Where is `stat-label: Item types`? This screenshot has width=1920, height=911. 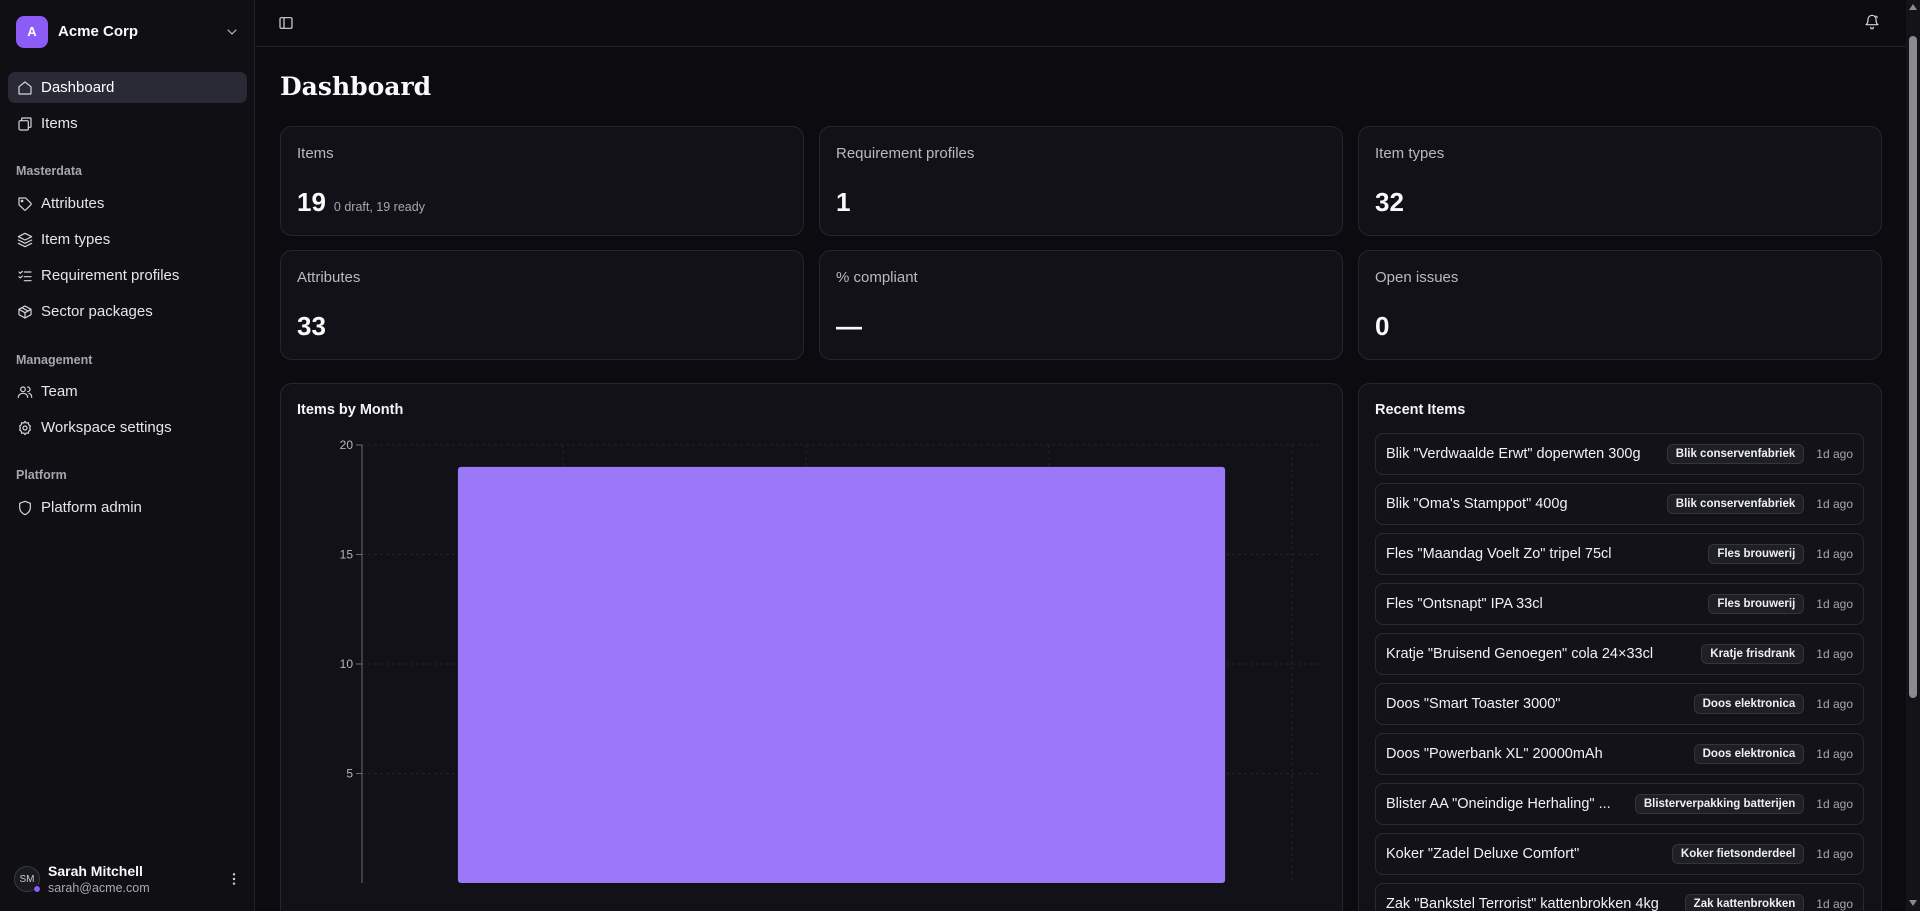 stat-label: Item types is located at coordinates (1410, 153).